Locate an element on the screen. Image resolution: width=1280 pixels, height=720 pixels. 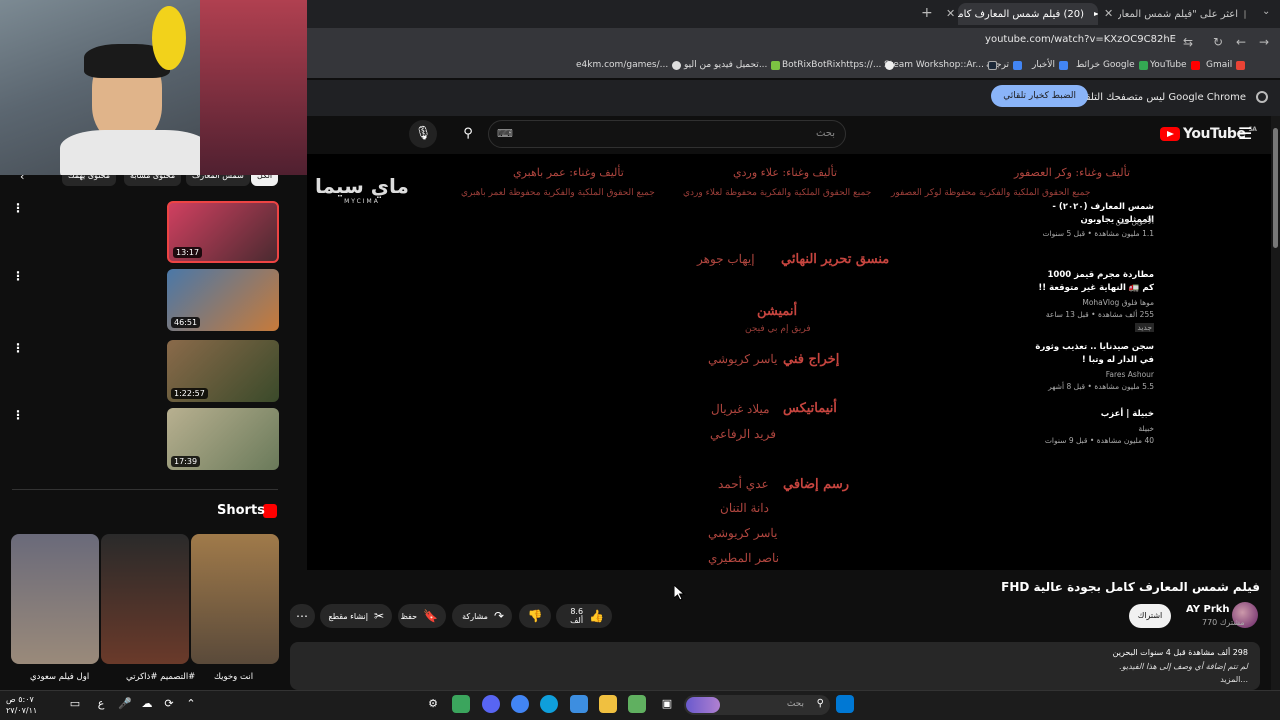
taskbar-clock: ٥:٠٧ ص ٢٧/٠٧/١١ is located at coordinates (21, 705).